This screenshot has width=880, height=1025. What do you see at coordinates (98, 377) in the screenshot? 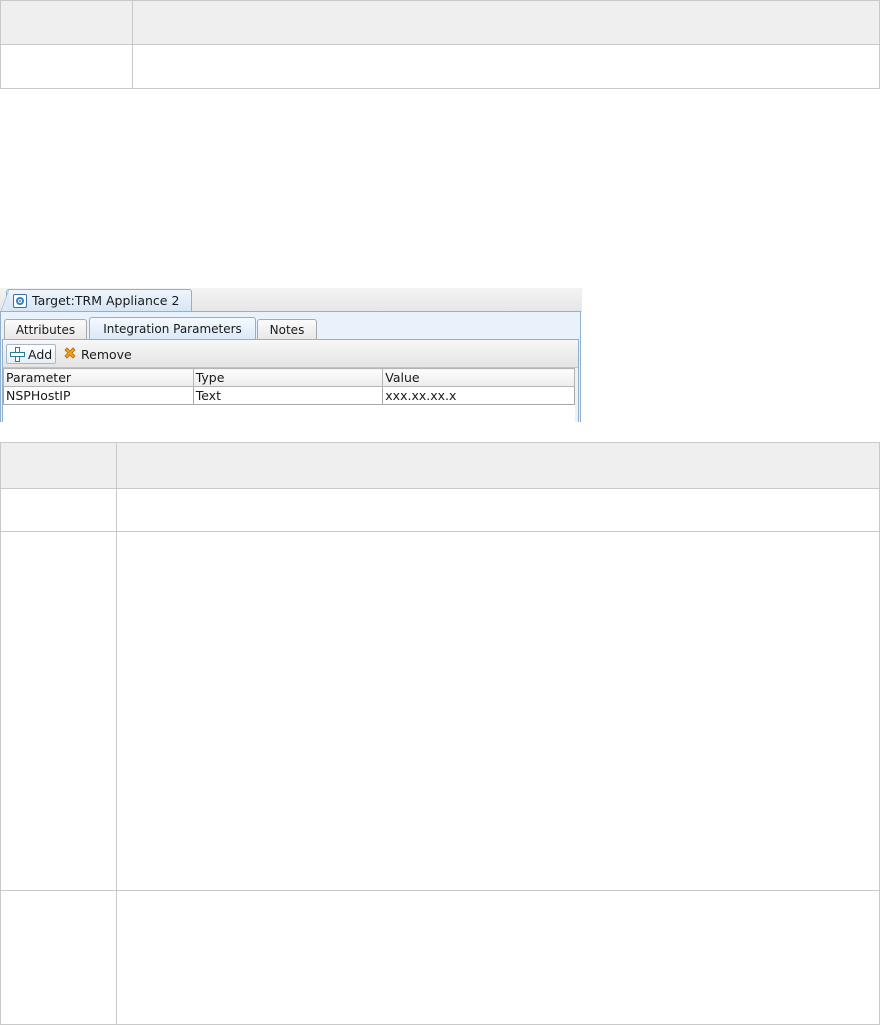
I see `column-header-parameter: Parameter` at bounding box center [98, 377].